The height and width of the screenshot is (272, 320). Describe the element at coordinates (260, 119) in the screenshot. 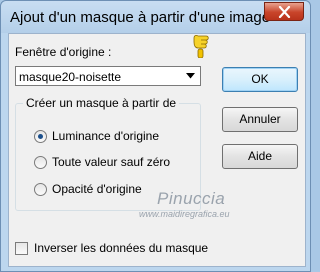

I see `cancel-button: Annuler` at that location.